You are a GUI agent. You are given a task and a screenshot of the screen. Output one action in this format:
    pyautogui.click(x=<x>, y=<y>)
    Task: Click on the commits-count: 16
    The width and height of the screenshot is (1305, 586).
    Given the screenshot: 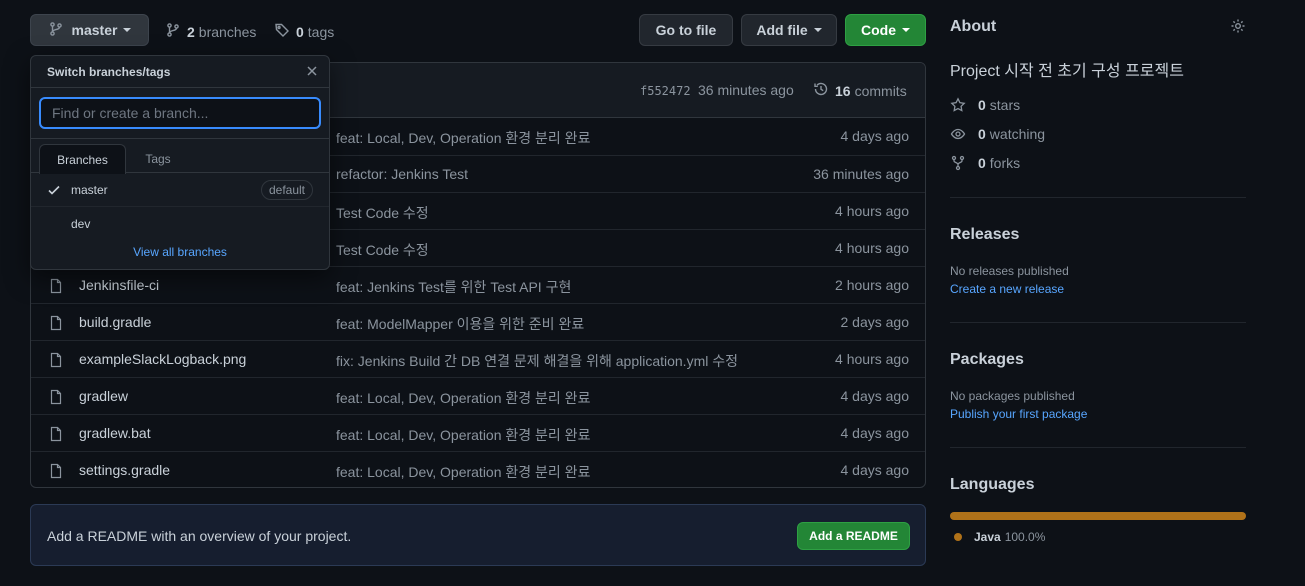 What is the action you would take?
    pyautogui.click(x=843, y=90)
    